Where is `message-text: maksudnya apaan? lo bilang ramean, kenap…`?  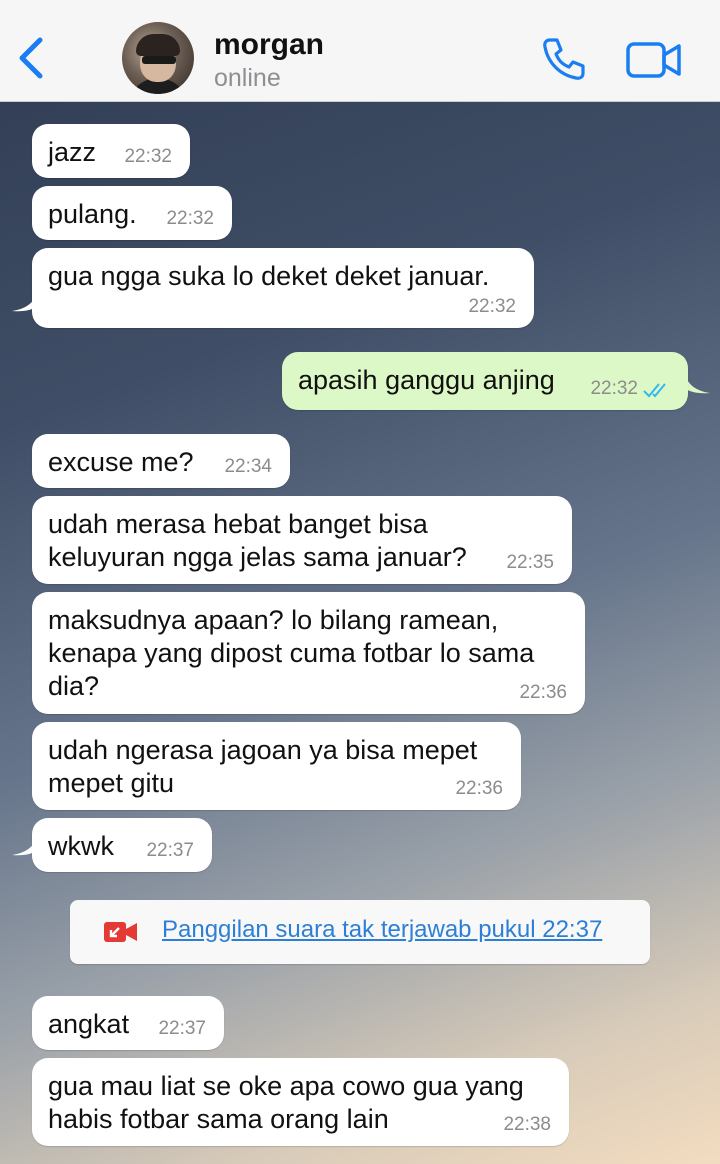
message-text: maksudnya apaan? lo bilang ramean, kenap… is located at coordinates (291, 653).